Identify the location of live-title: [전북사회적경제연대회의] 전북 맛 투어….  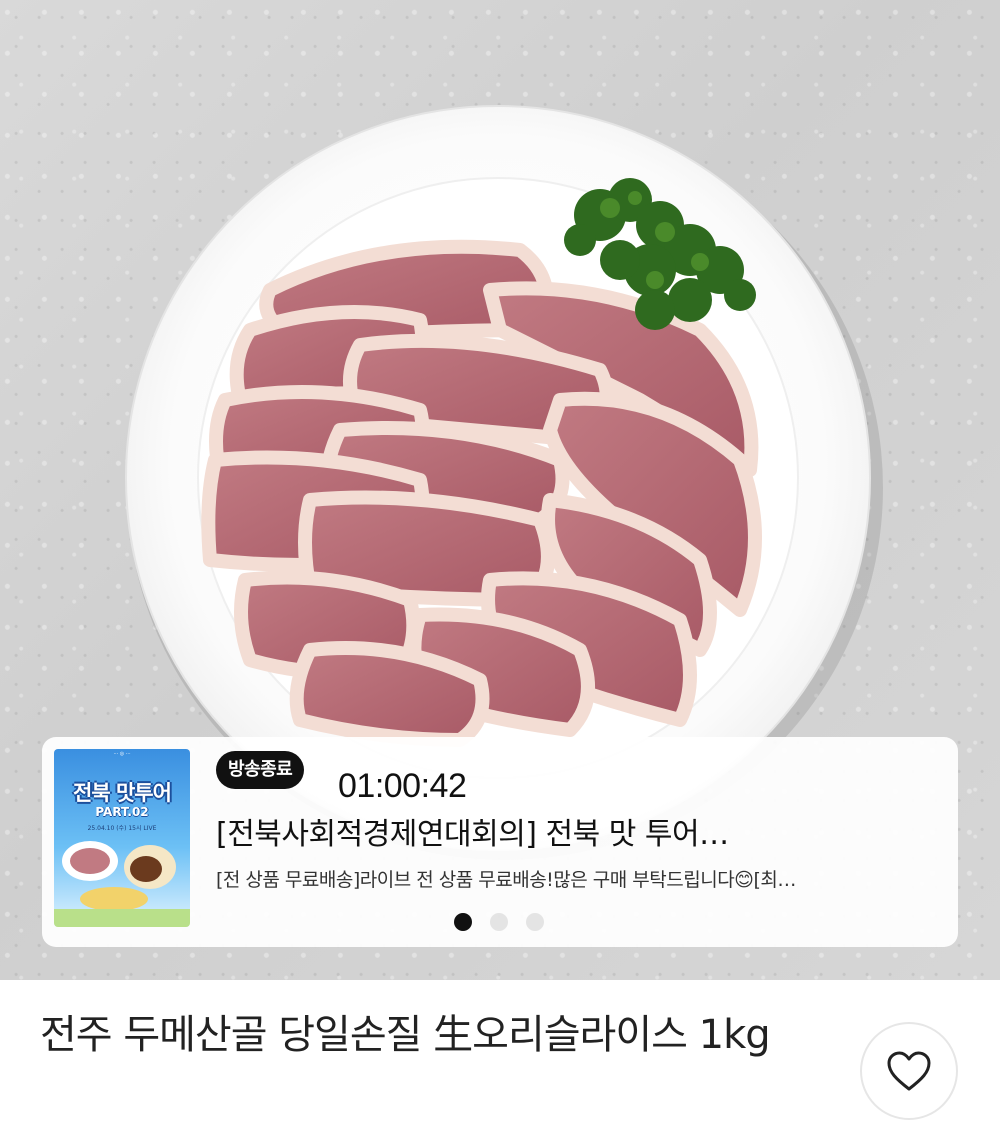
(566, 831).